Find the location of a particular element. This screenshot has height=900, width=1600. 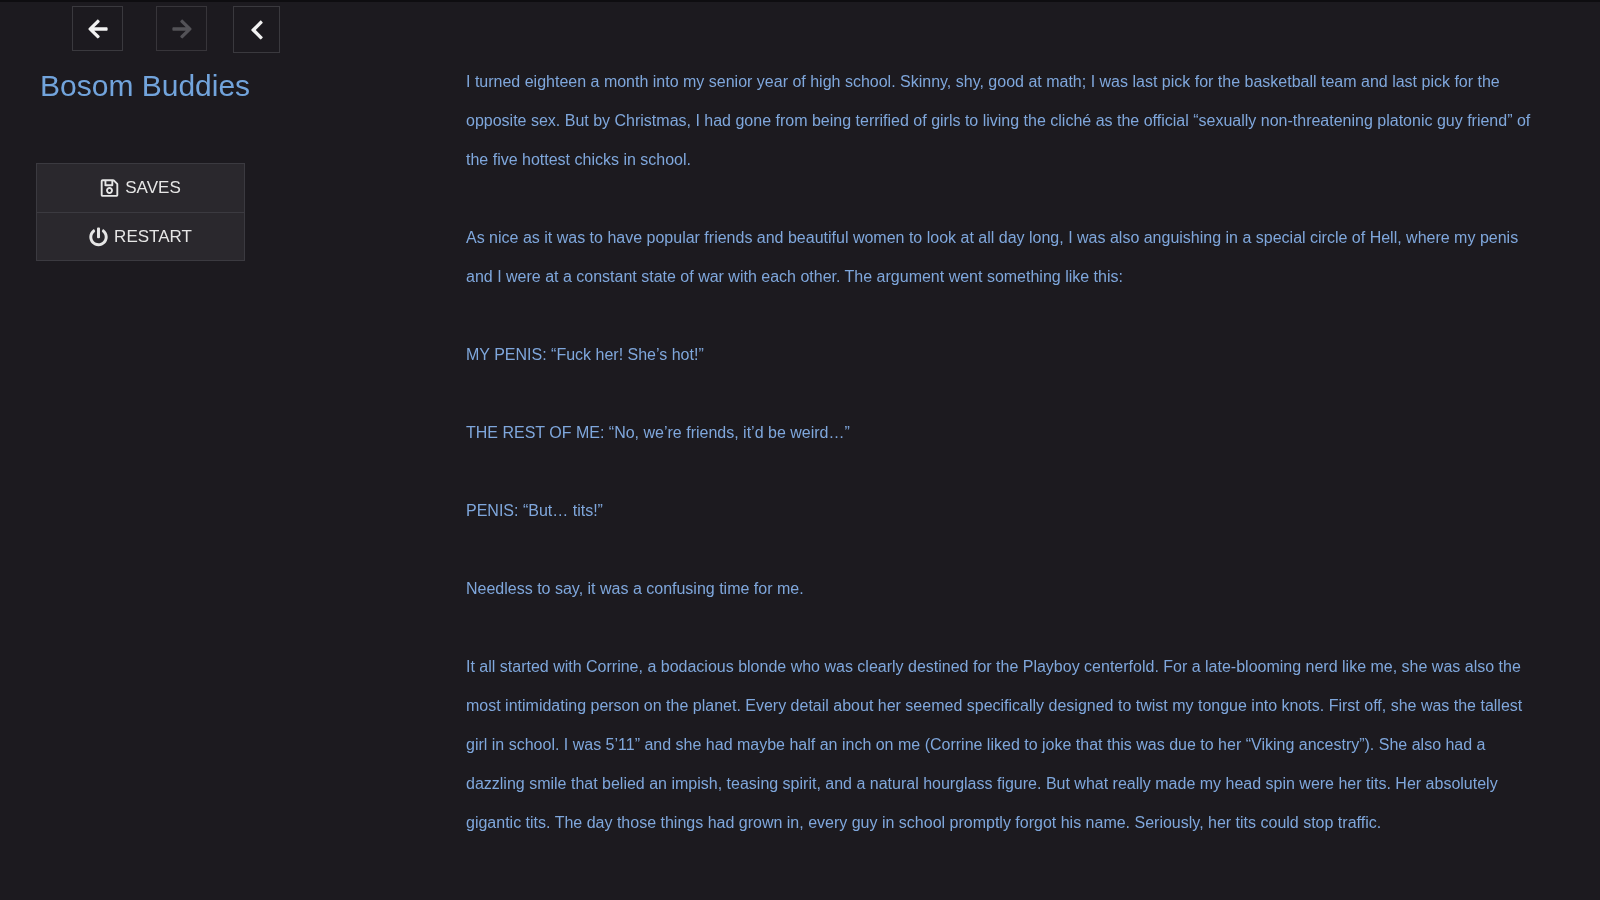

story-paragraph: I turned eighteen a month into my senior year of high school. Skinny, shy, good at math; I was last pick for the basketball team and last pick for the opposite sex. But by Christmas, I had gone from being terrified of girls to living the cliché as the official “sexually non-threatening platonic guy friend” of the five hottest chicks in school. is located at coordinates (999, 121).